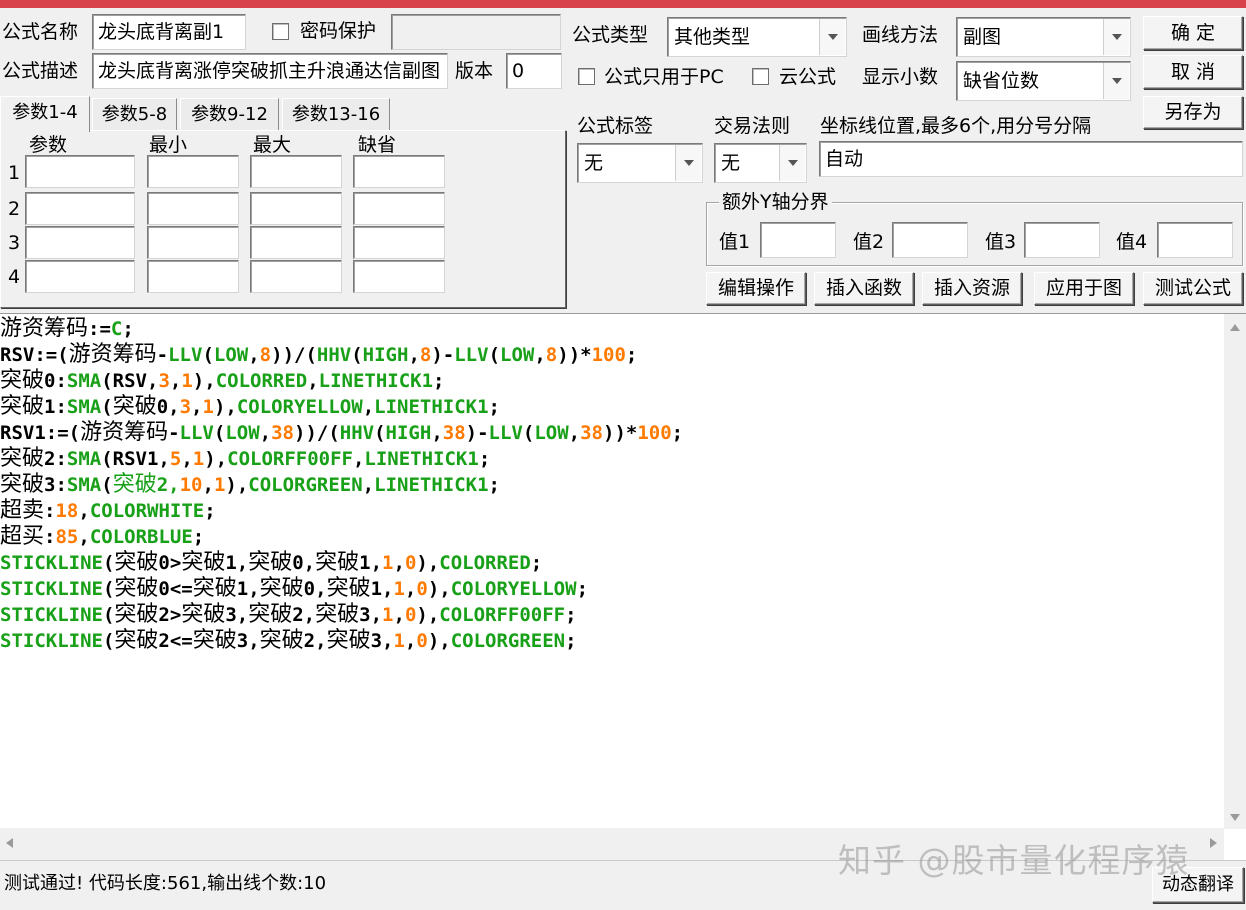 The width and height of the screenshot is (1246, 910). What do you see at coordinates (9, 843) in the screenshot?
I see `scroll-left-icon` at bounding box center [9, 843].